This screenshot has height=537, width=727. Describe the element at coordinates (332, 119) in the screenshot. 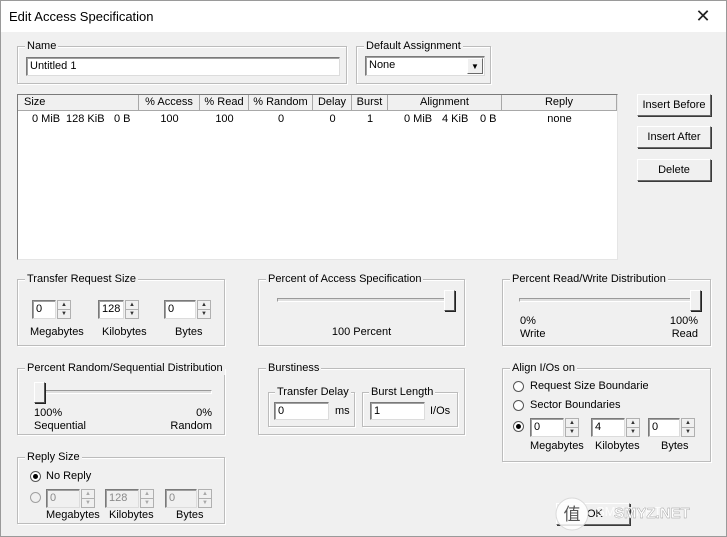

I see `cell-delay: 0` at that location.